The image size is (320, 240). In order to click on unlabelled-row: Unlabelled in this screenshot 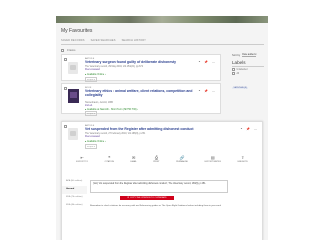, I will do `click(248, 69)`.